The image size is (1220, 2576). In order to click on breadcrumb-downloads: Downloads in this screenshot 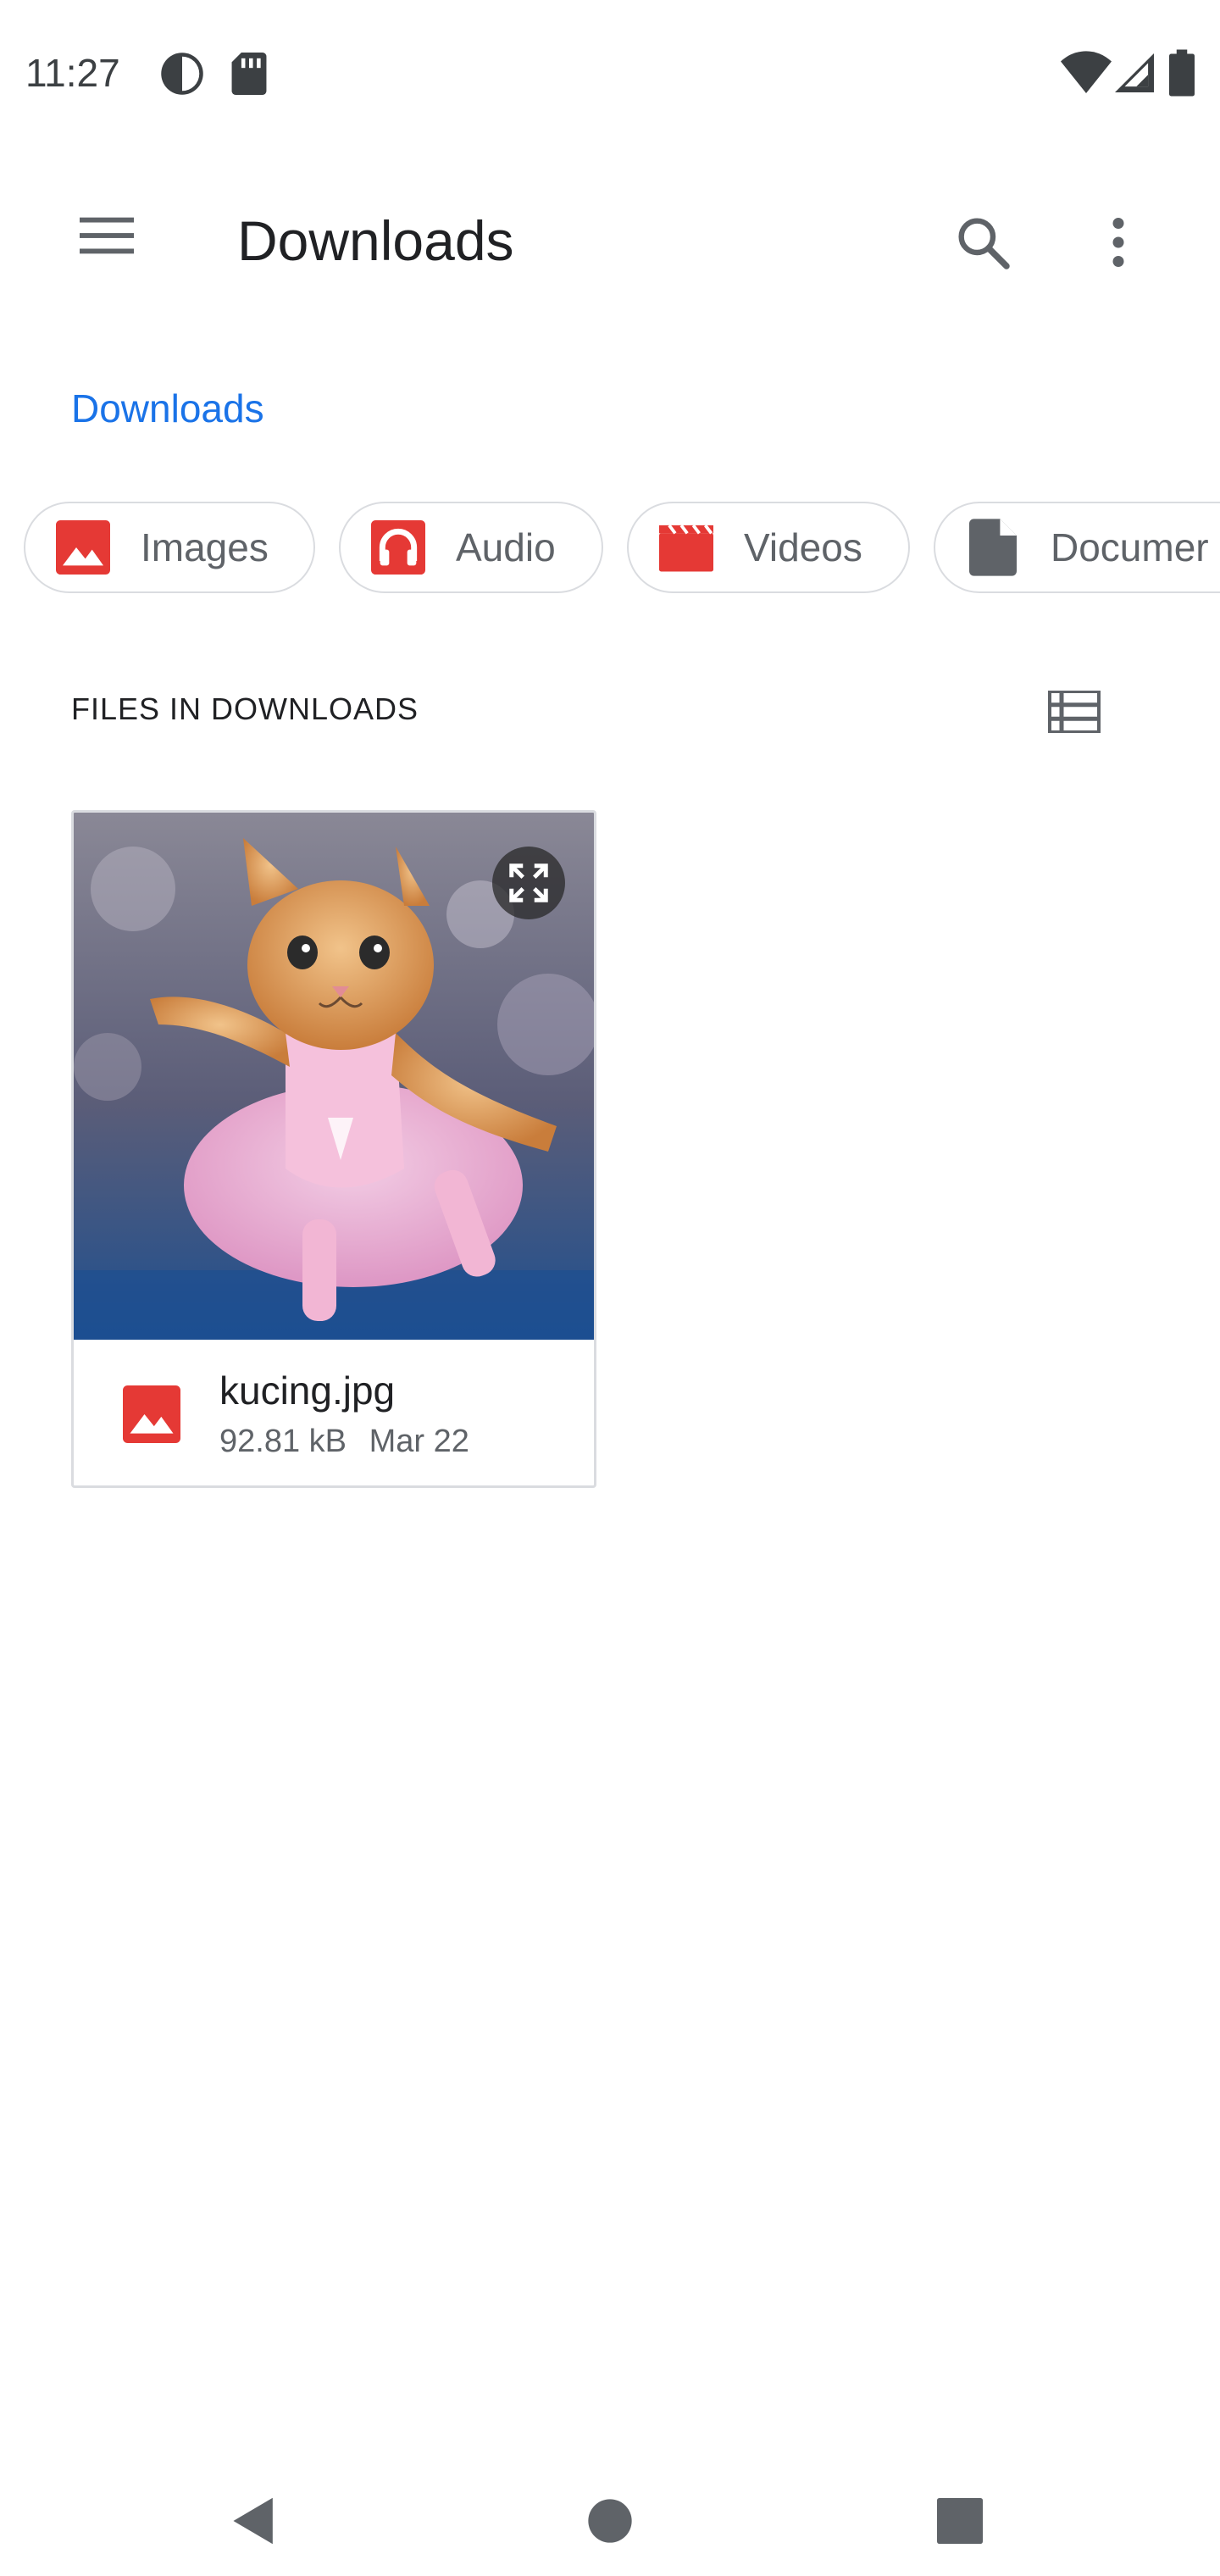, I will do `click(167, 408)`.